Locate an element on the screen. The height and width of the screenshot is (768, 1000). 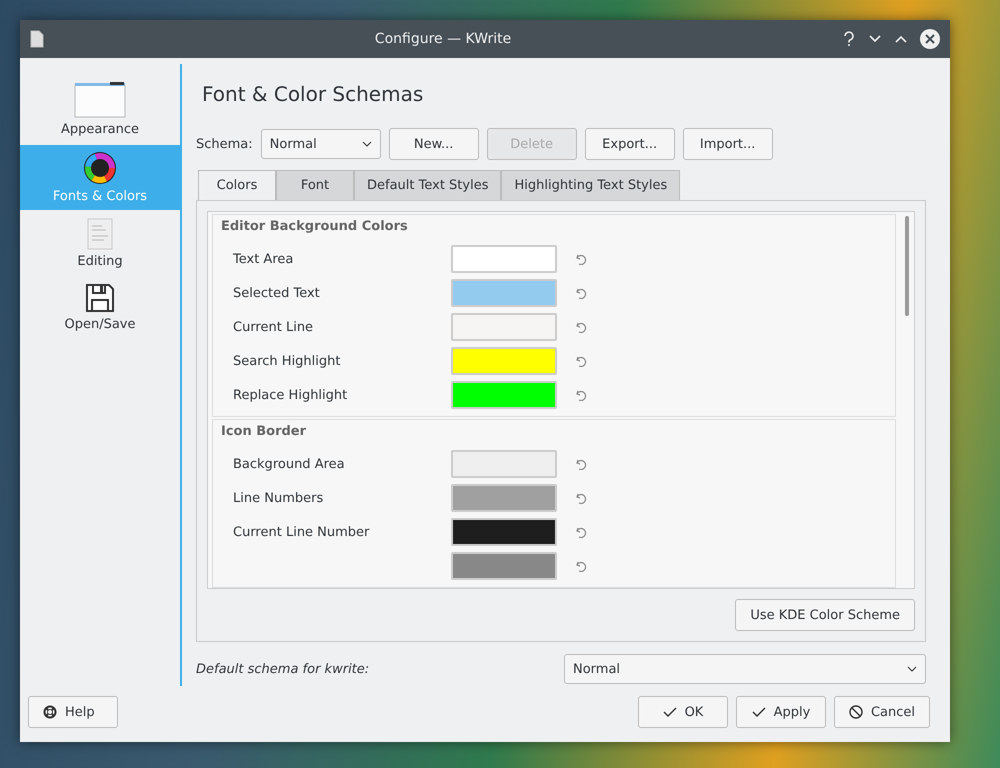
sidebar-item: Editing is located at coordinates (100, 243).